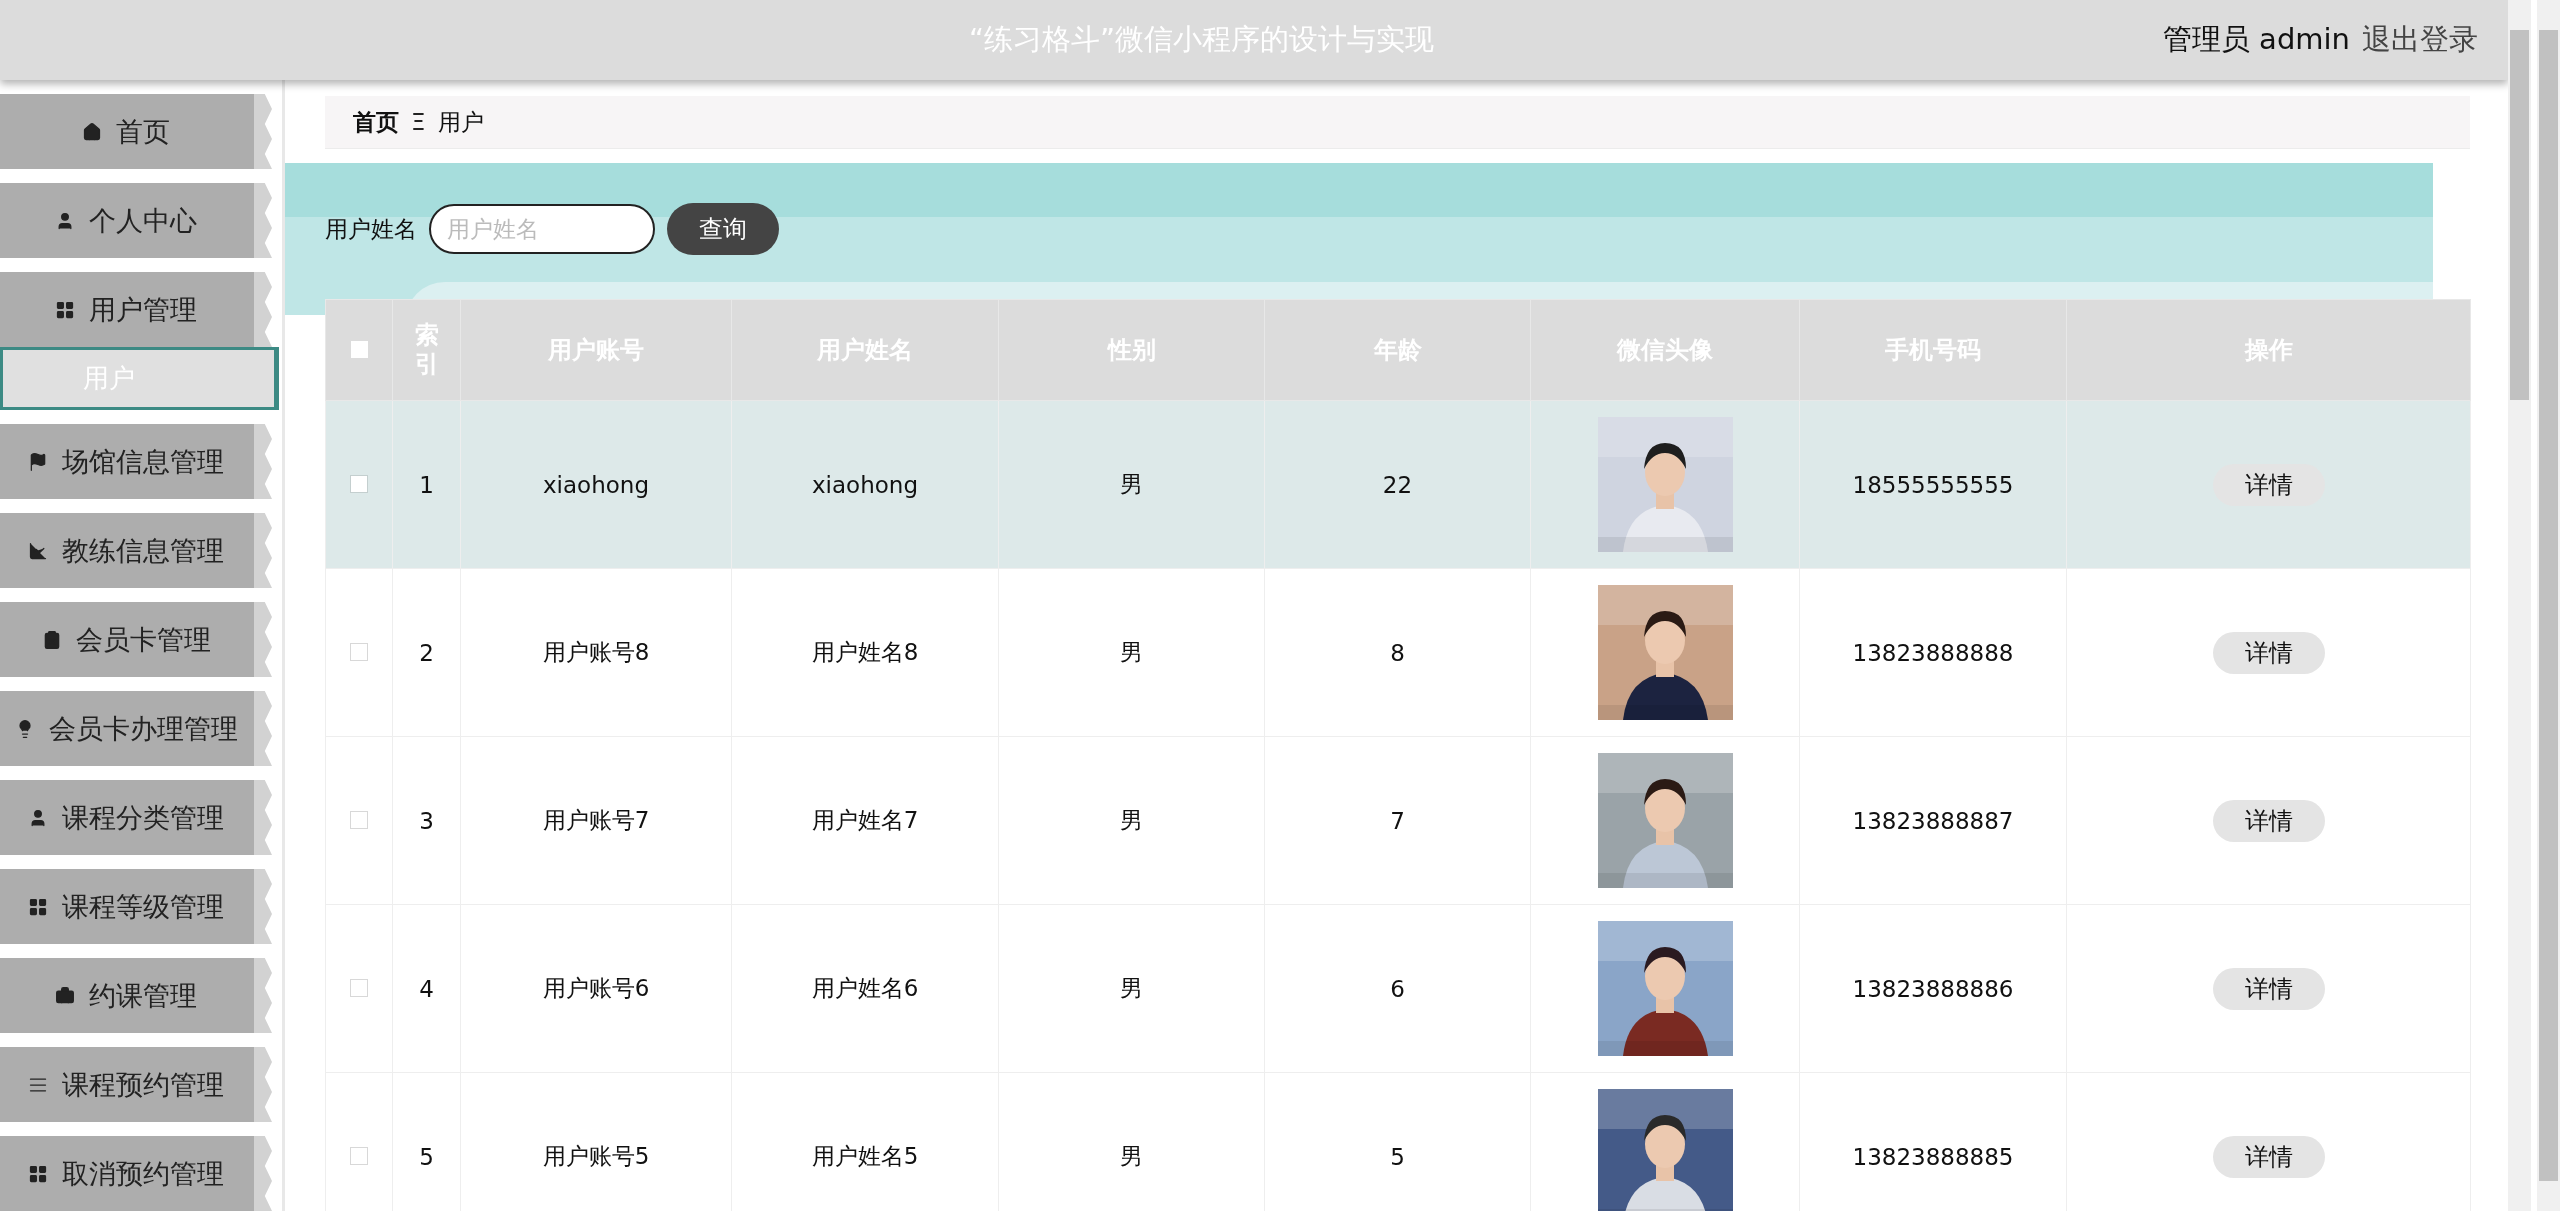 The image size is (2560, 1211). I want to click on home-icon, so click(92, 131).